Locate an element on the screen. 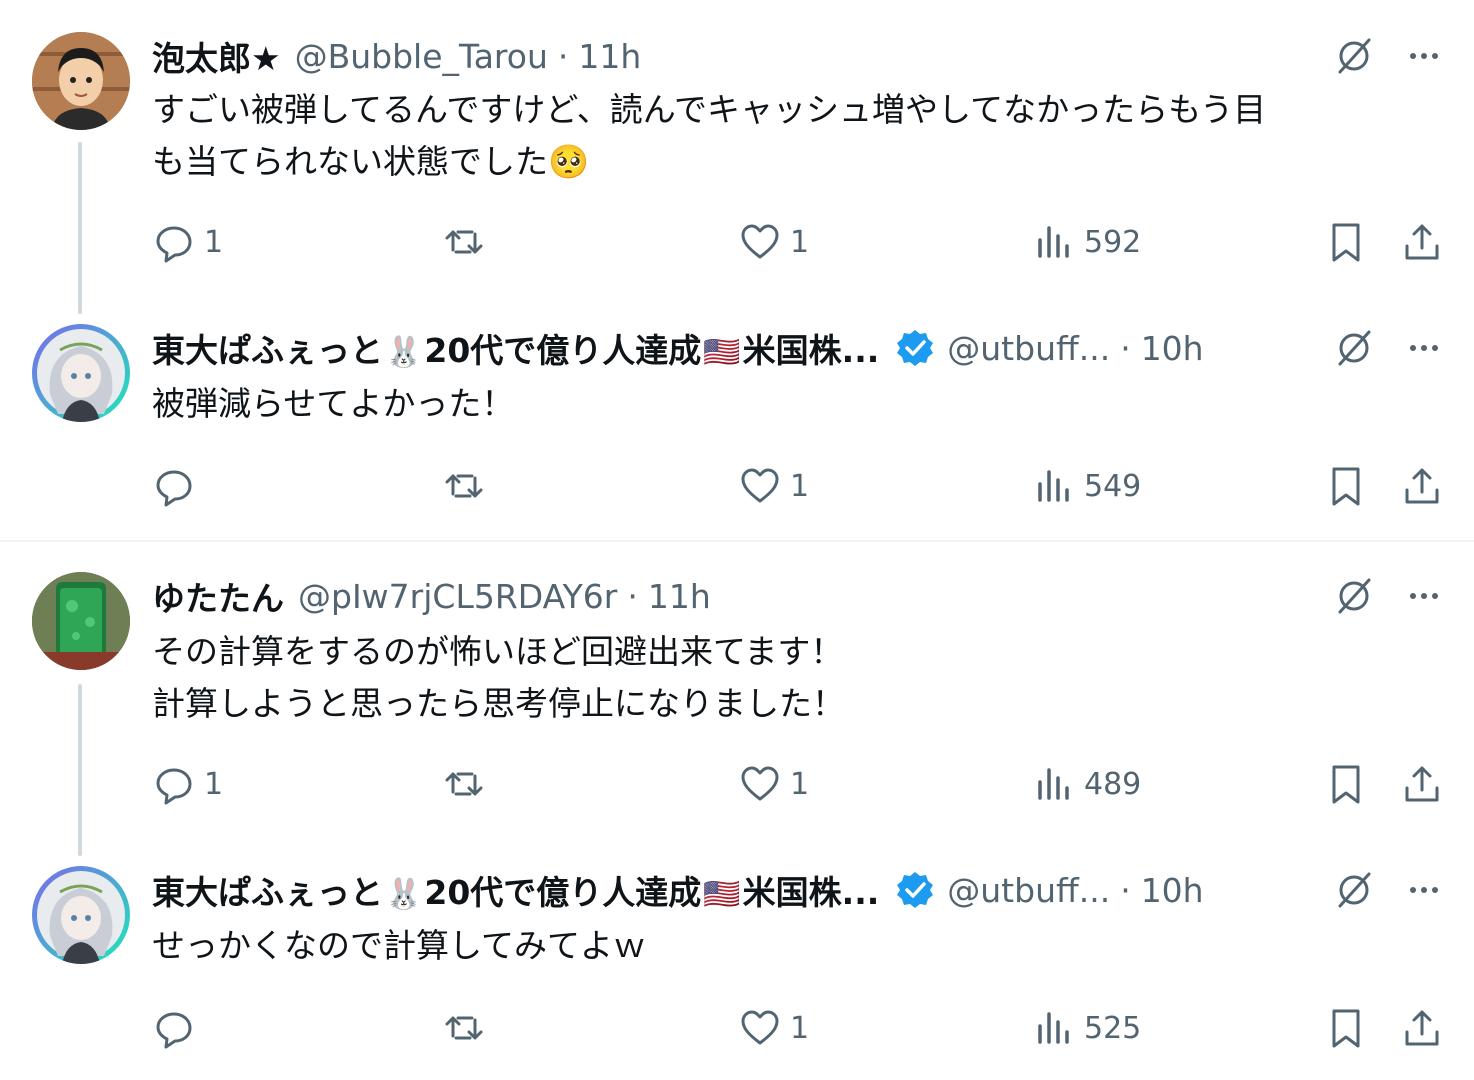  views-count: 592 is located at coordinates (1113, 242).